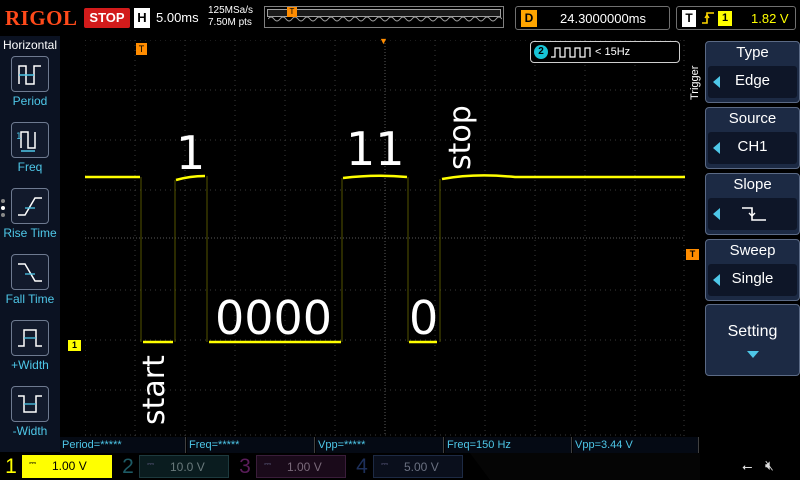 The image size is (800, 480). What do you see at coordinates (41, 18) in the screenshot?
I see `brand-logo: RIGOL` at bounding box center [41, 18].